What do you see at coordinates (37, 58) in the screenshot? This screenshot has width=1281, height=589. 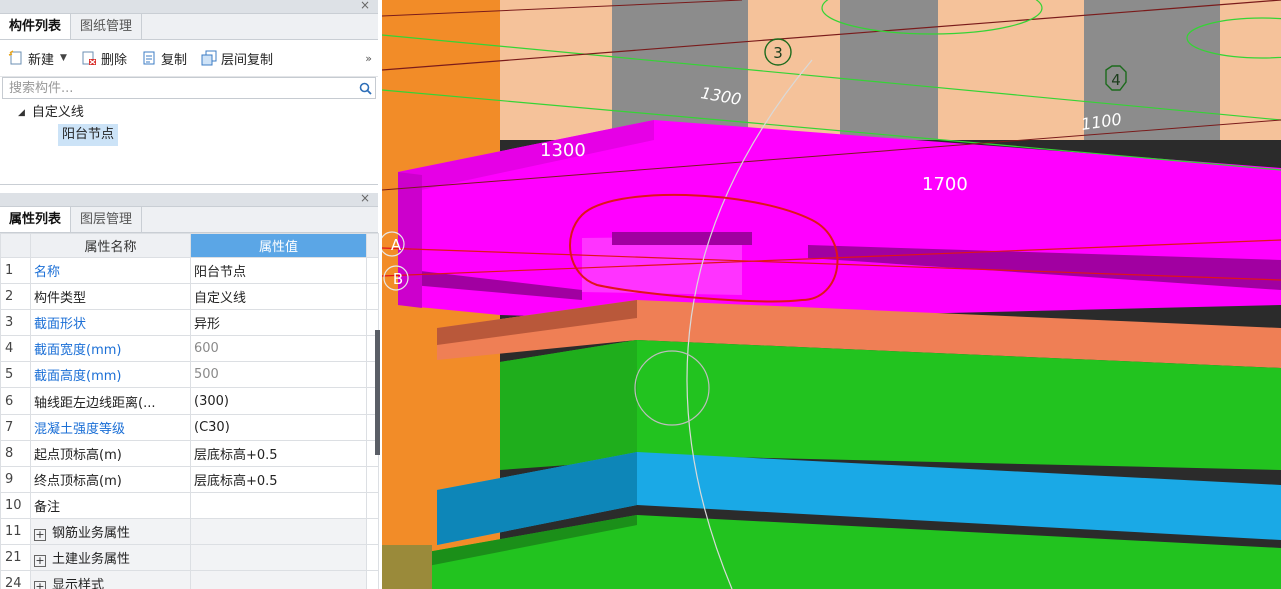 I see `new-button: 新建 ▼` at bounding box center [37, 58].